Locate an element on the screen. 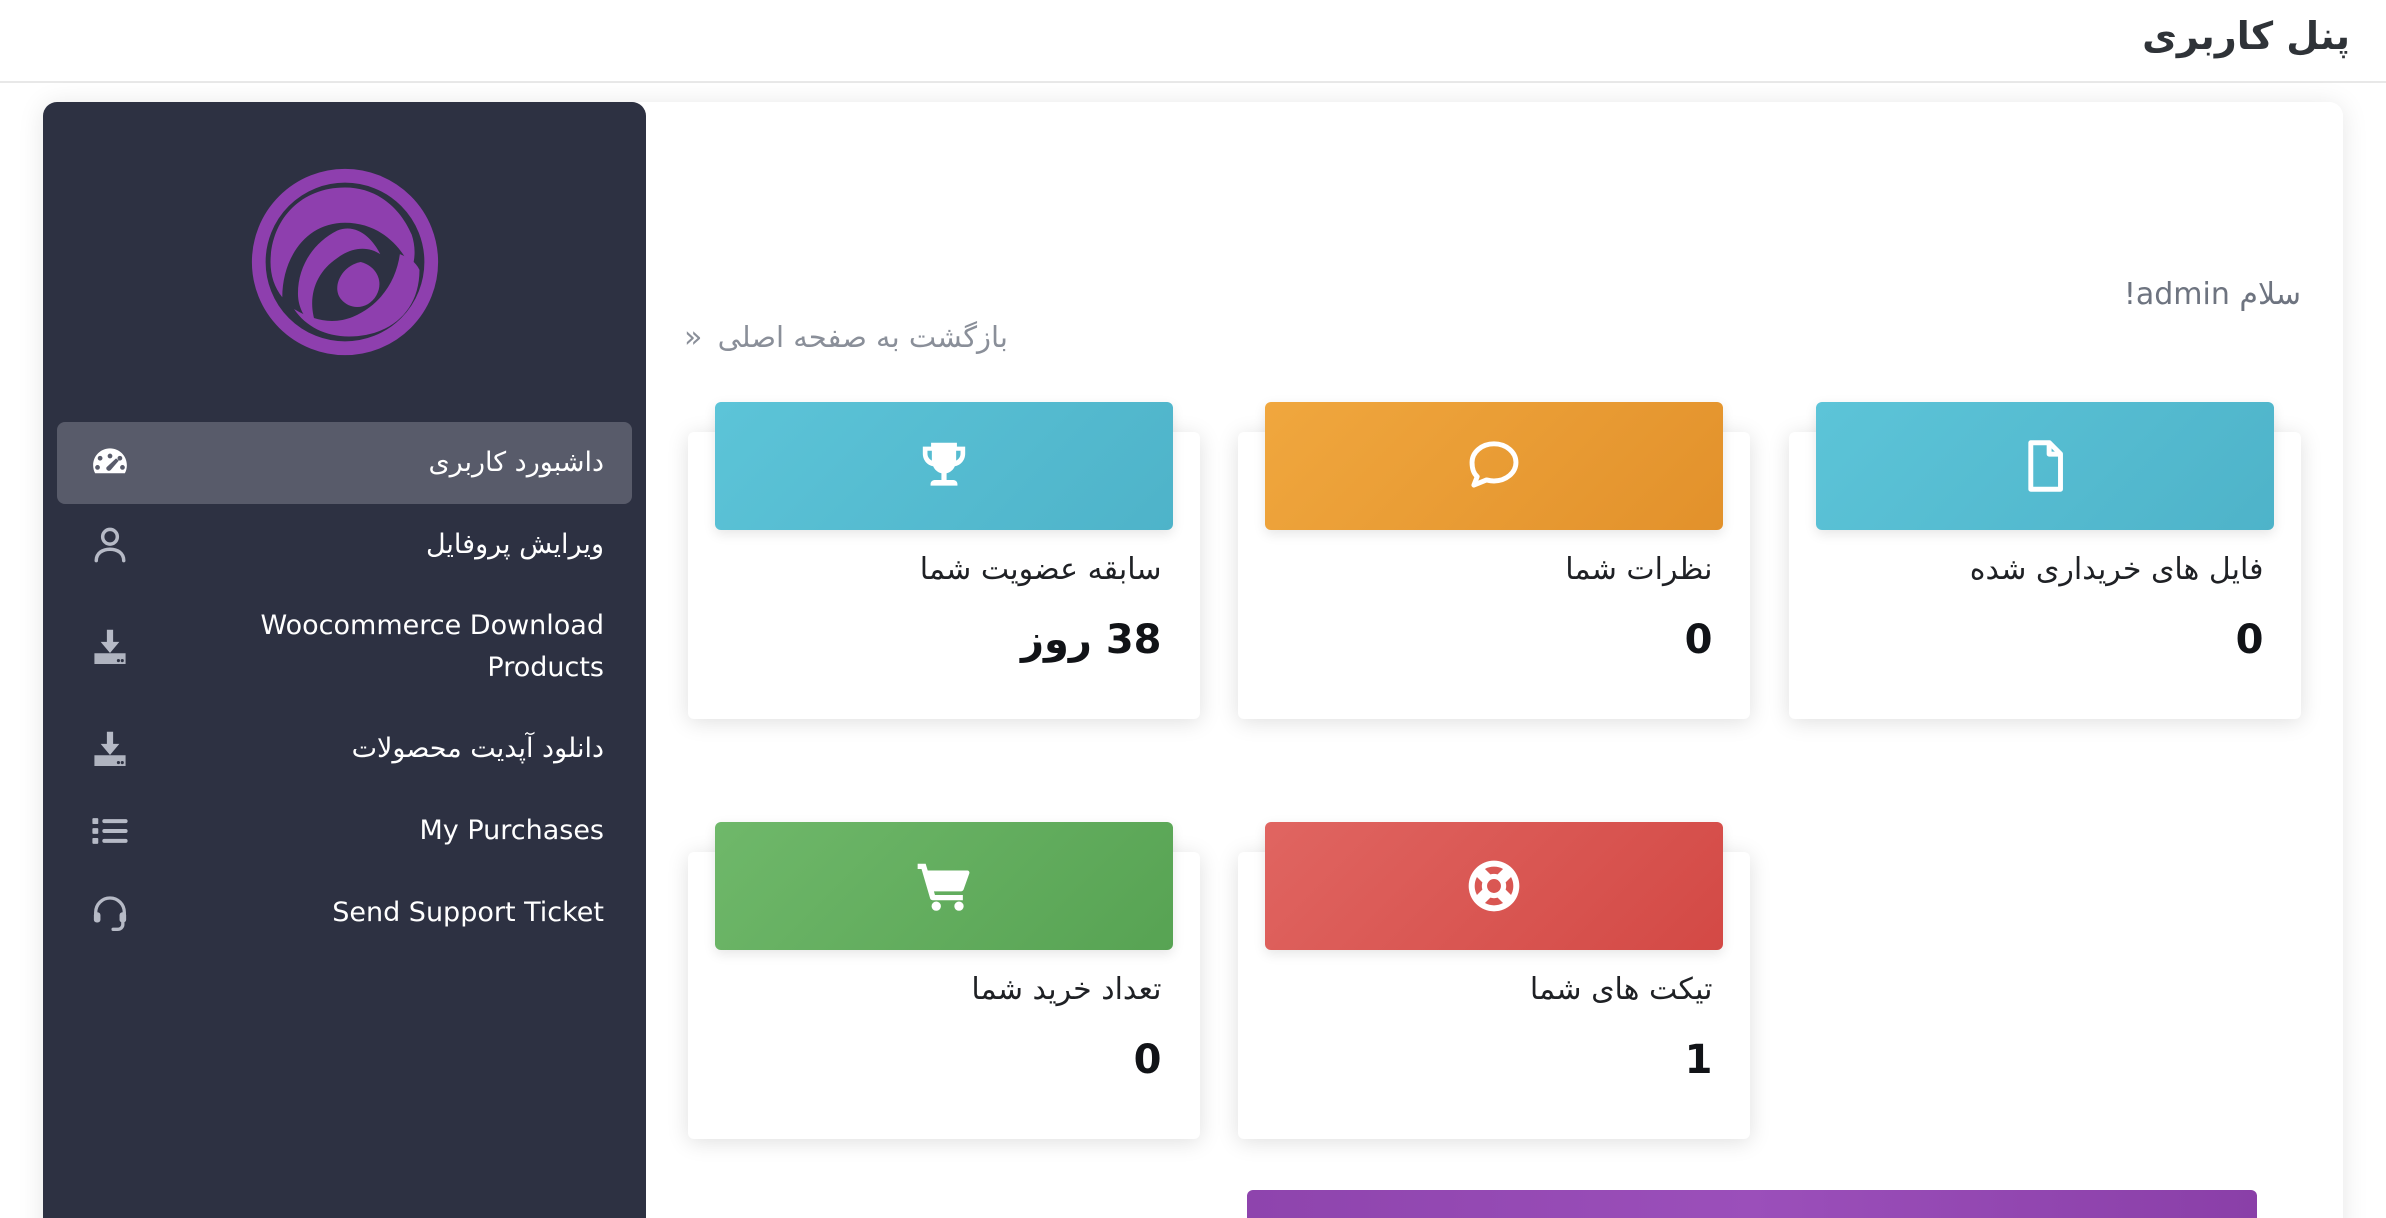  card-slot: تیکت های شما 1 is located at coordinates (1494, 980).